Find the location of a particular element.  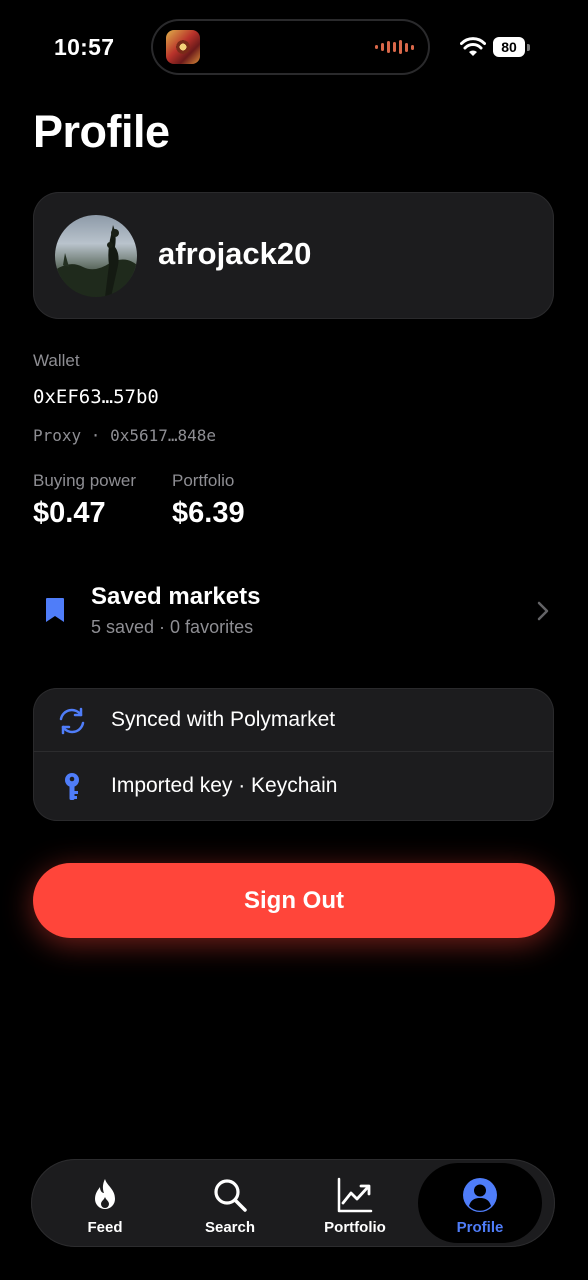

search-icon is located at coordinates (230, 1195).